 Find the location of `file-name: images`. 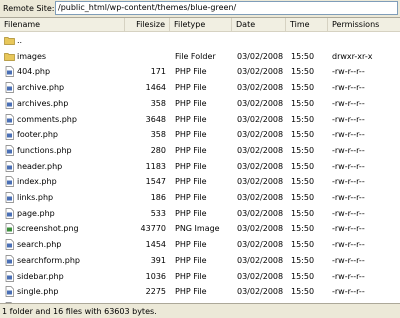

file-name: images is located at coordinates (32, 56).